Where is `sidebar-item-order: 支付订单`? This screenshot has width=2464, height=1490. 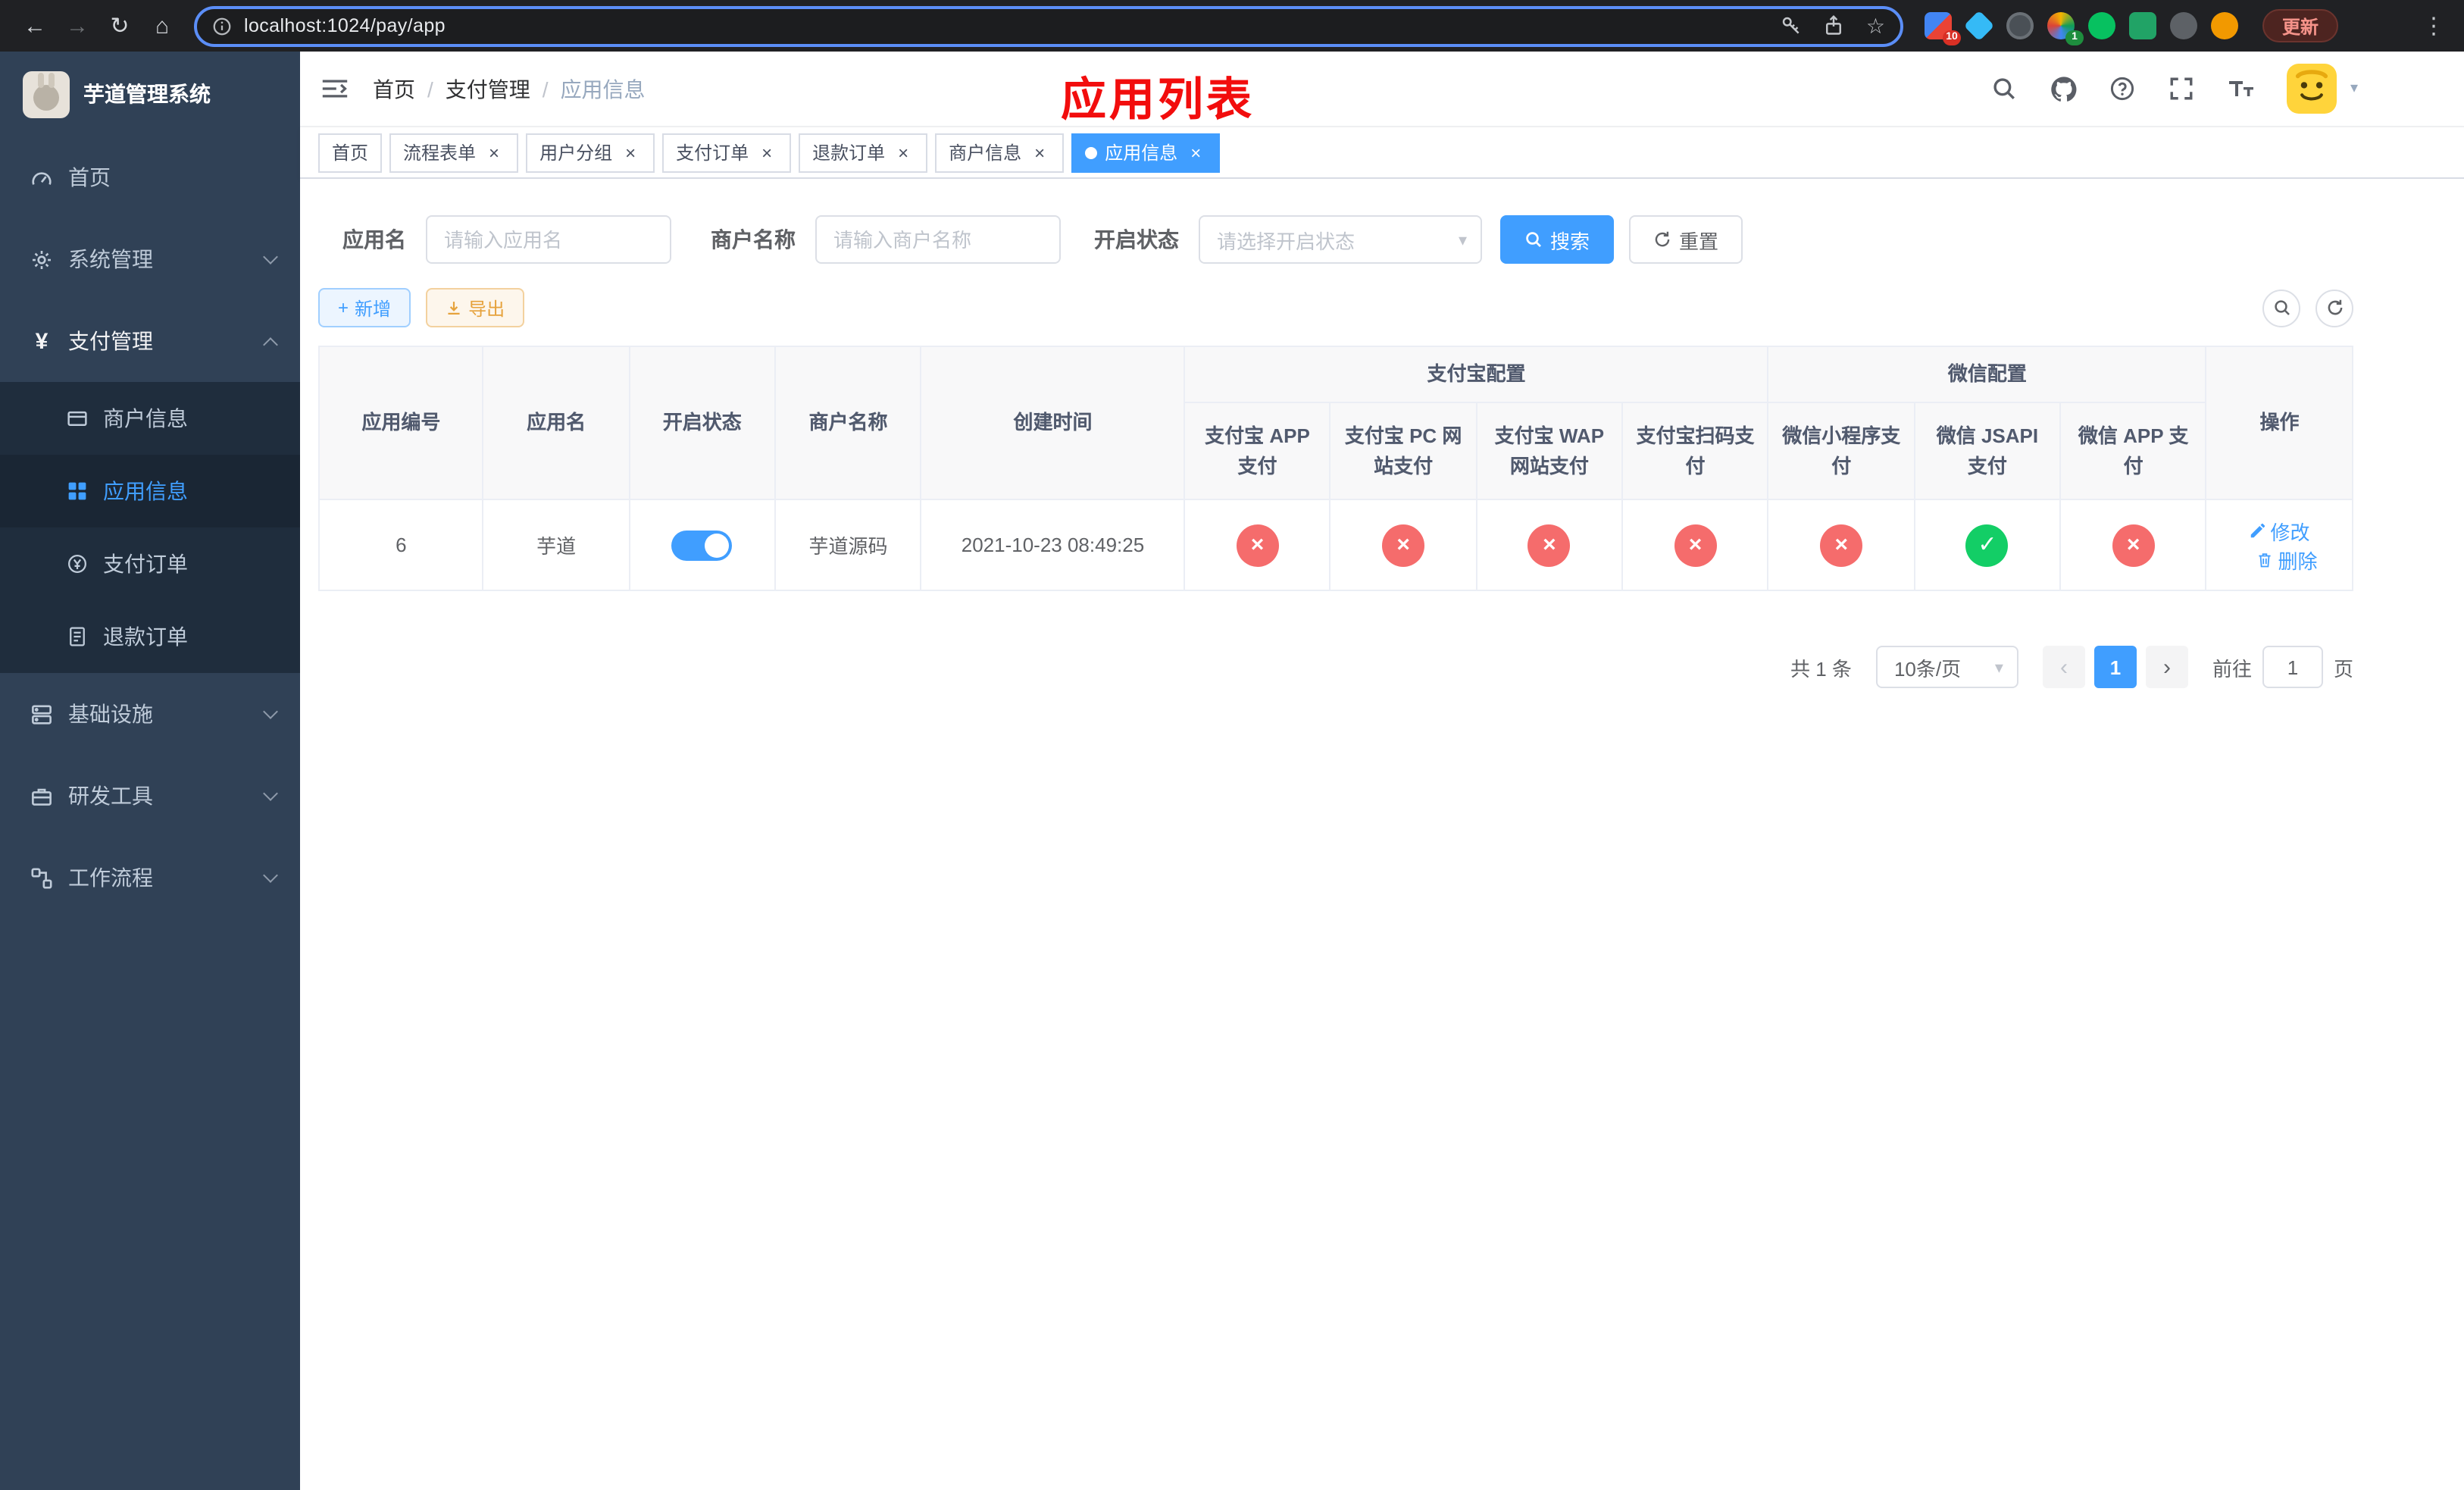 sidebar-item-order: 支付订单 is located at coordinates (150, 564).